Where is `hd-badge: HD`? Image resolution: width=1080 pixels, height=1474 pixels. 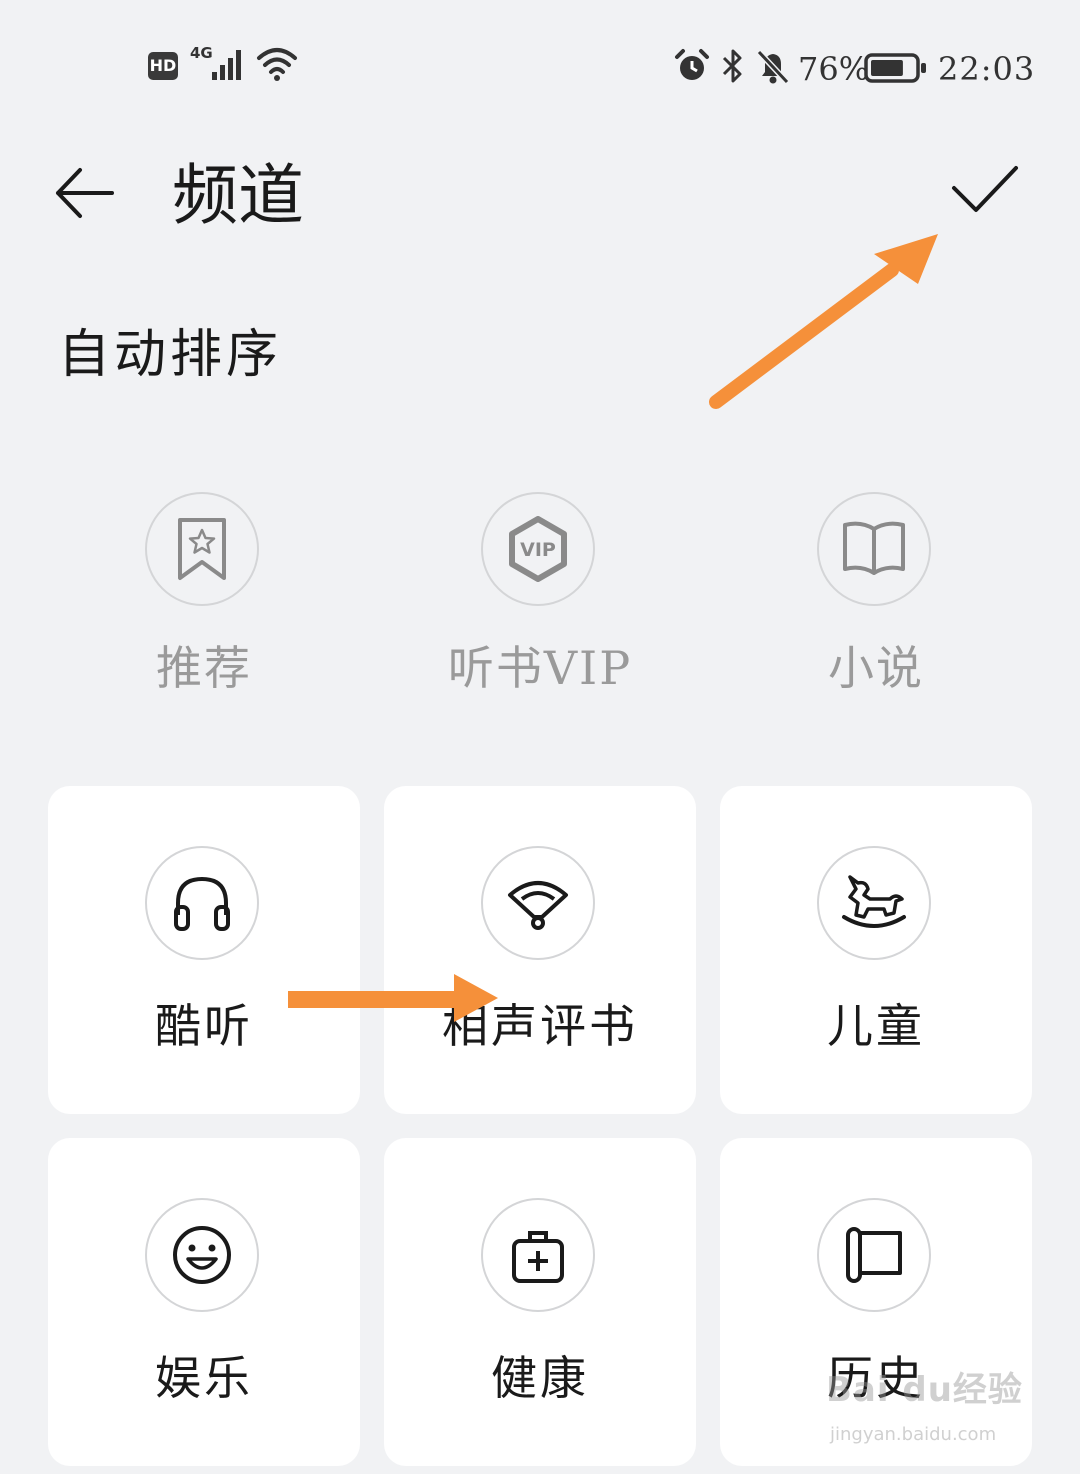
hd-badge: HD is located at coordinates (163, 66).